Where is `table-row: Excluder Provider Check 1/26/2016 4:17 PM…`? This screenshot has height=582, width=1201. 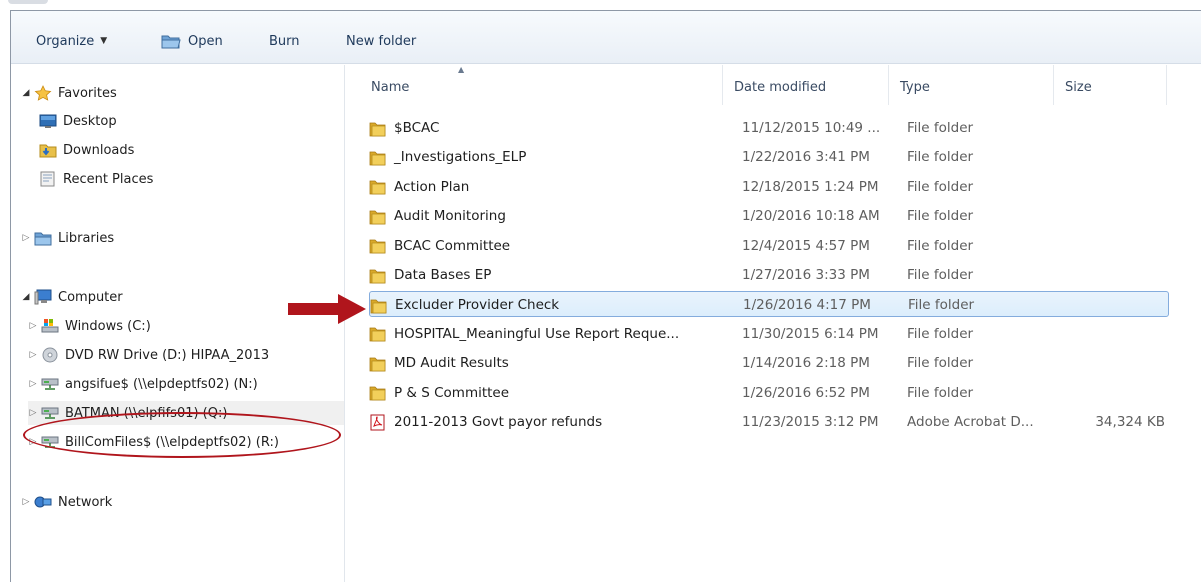 table-row: Excluder Provider Check 1/26/2016 4:17 PM… is located at coordinates (769, 304).